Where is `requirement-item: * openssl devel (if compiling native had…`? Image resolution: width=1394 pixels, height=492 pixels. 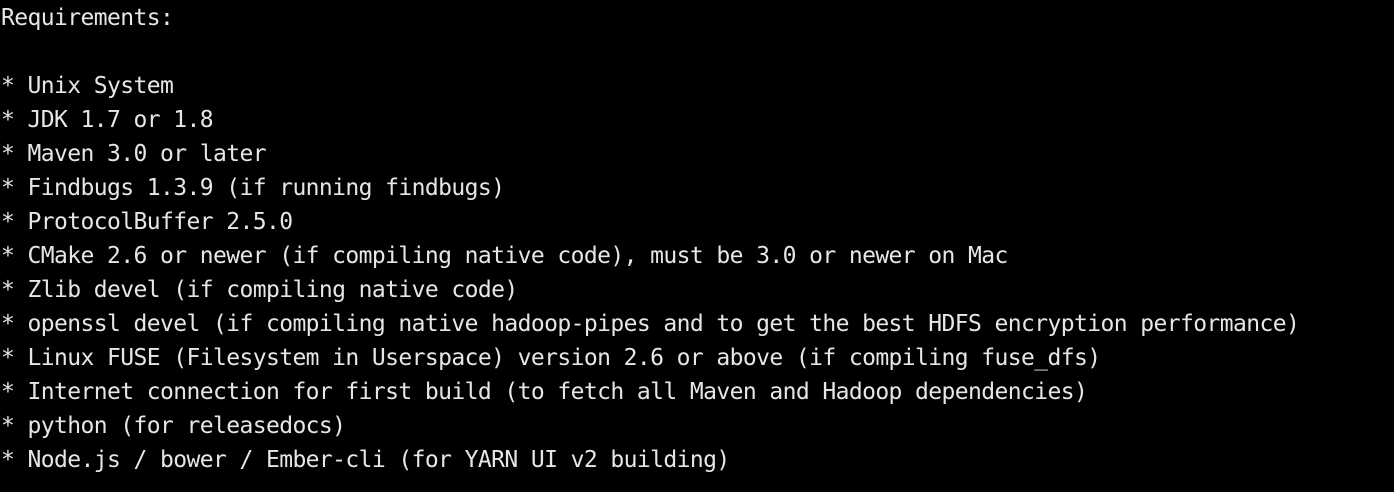
requirement-item: * openssl devel (if compiling native had… is located at coordinates (650, 324).